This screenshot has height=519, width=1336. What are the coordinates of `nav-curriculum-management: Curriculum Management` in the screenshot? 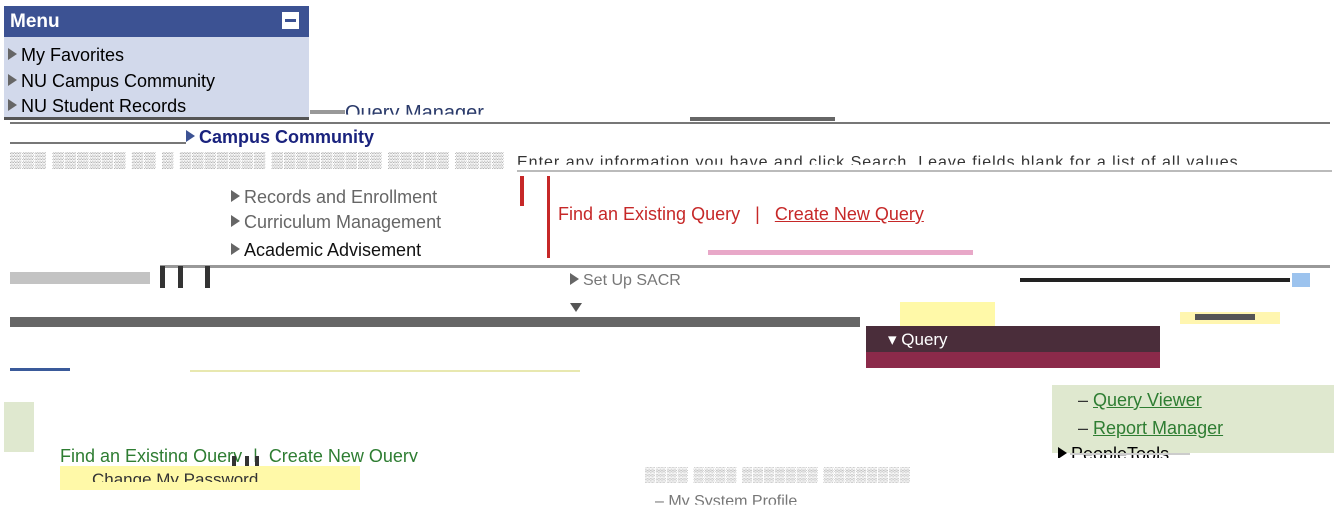 It's located at (336, 222).